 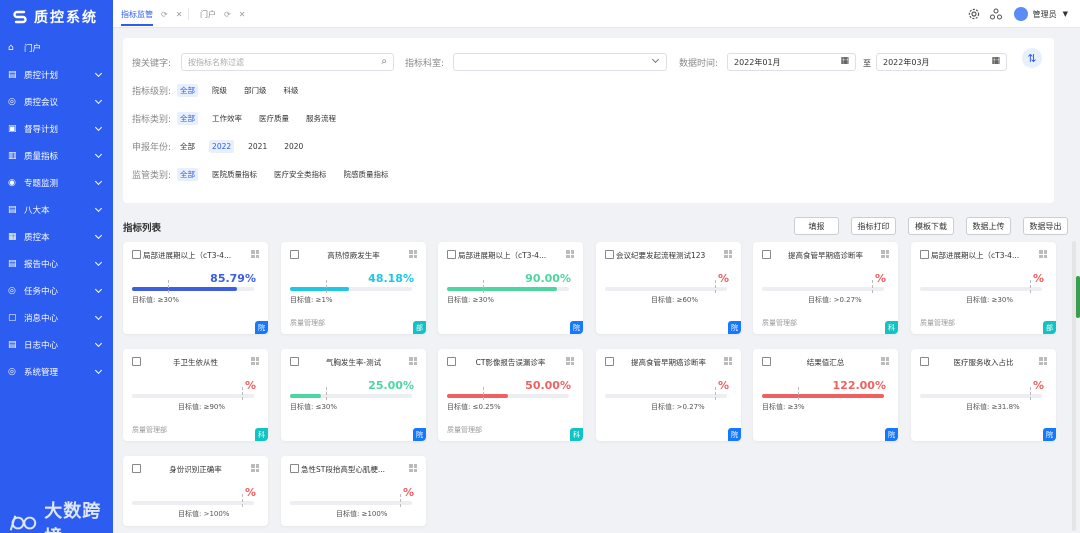 I want to click on indicator-card: 局部进展期以上（cT3-4... 85.79% 目标值: ≥30% 院, so click(x=195, y=288).